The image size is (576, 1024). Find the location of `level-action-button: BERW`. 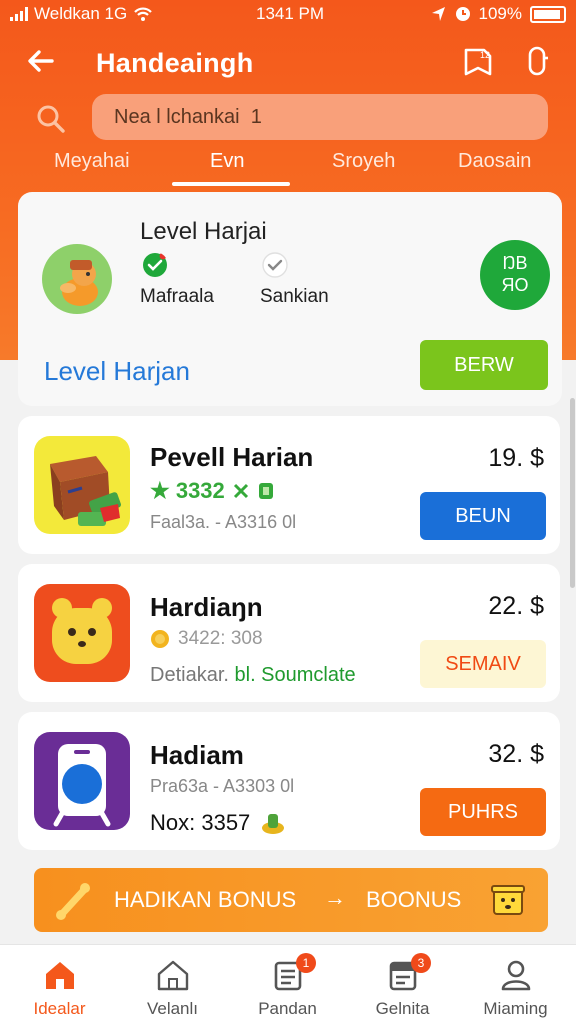

level-action-button: BERW is located at coordinates (484, 365).